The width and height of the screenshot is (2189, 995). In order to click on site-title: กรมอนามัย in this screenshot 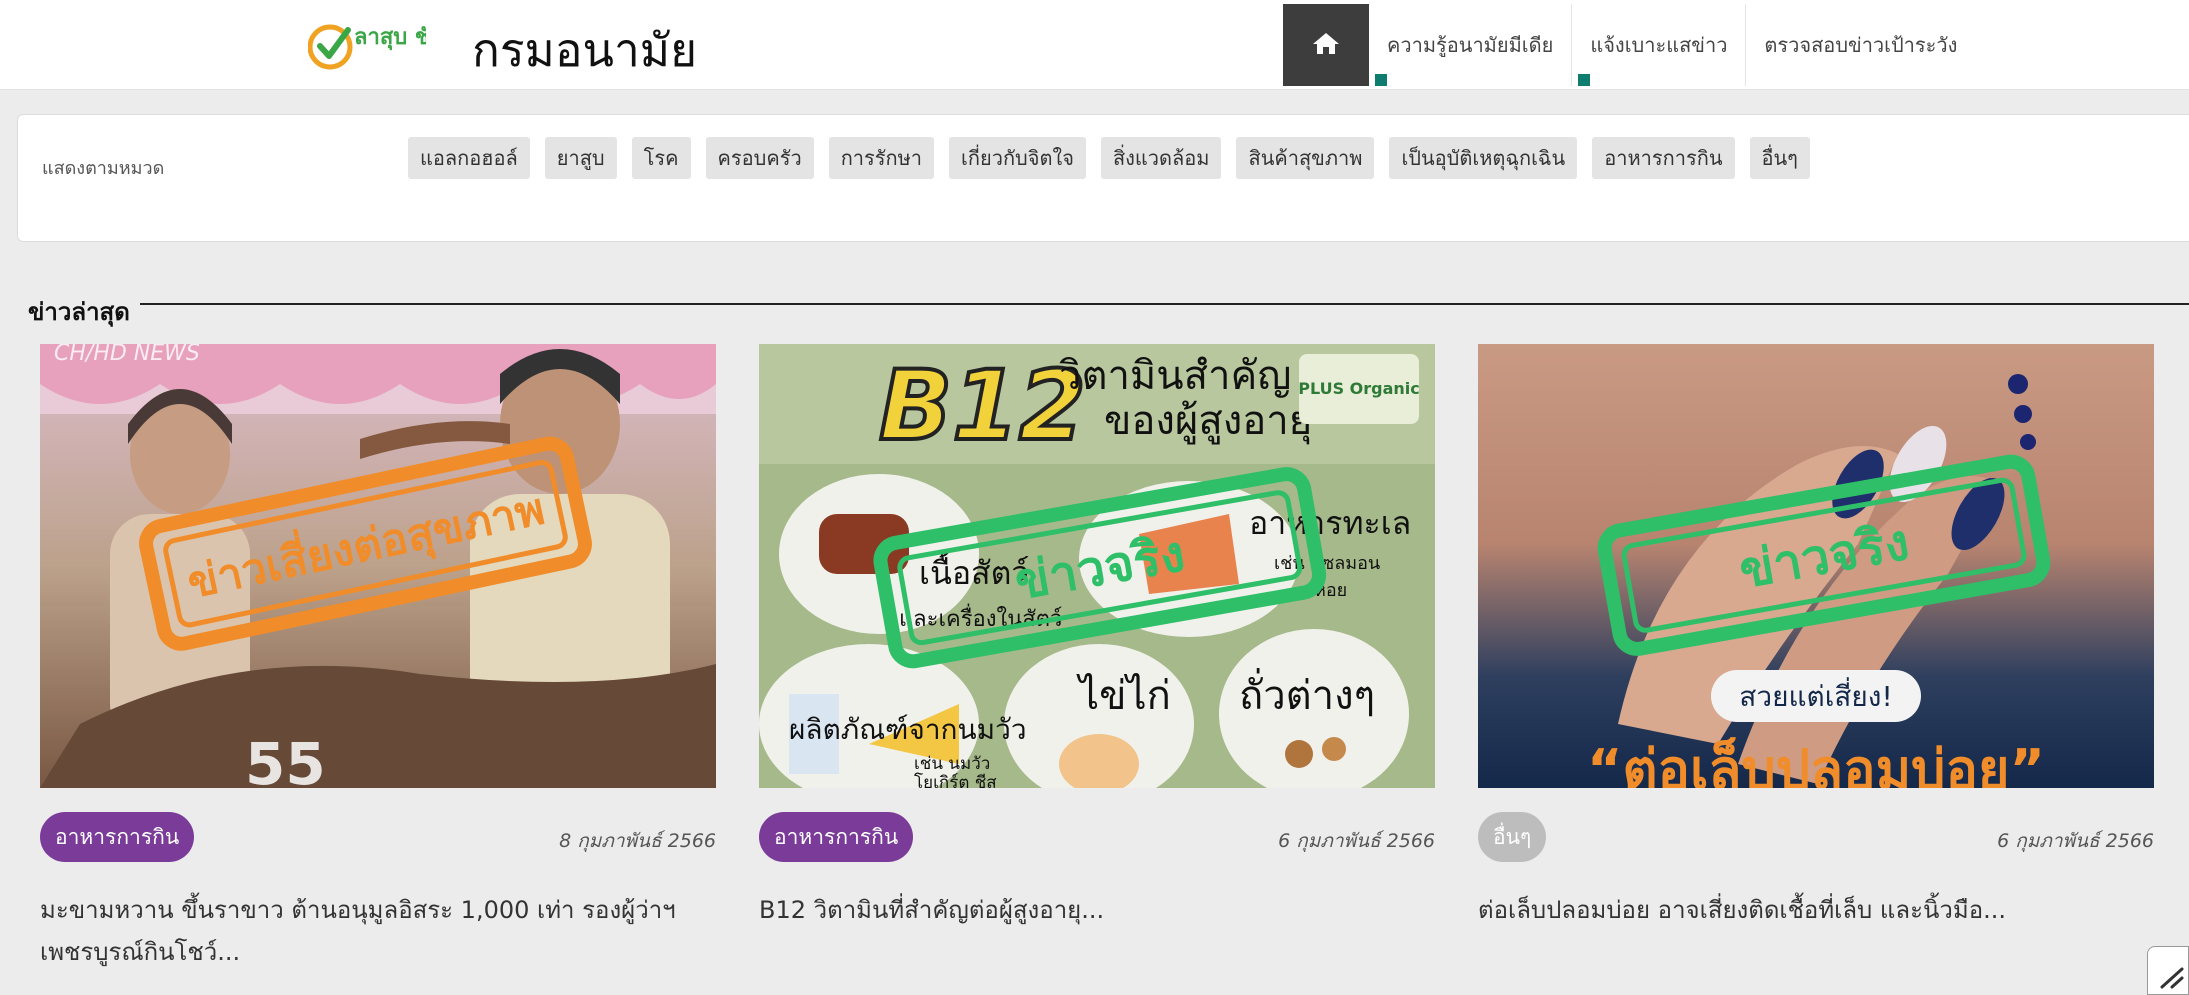, I will do `click(585, 50)`.